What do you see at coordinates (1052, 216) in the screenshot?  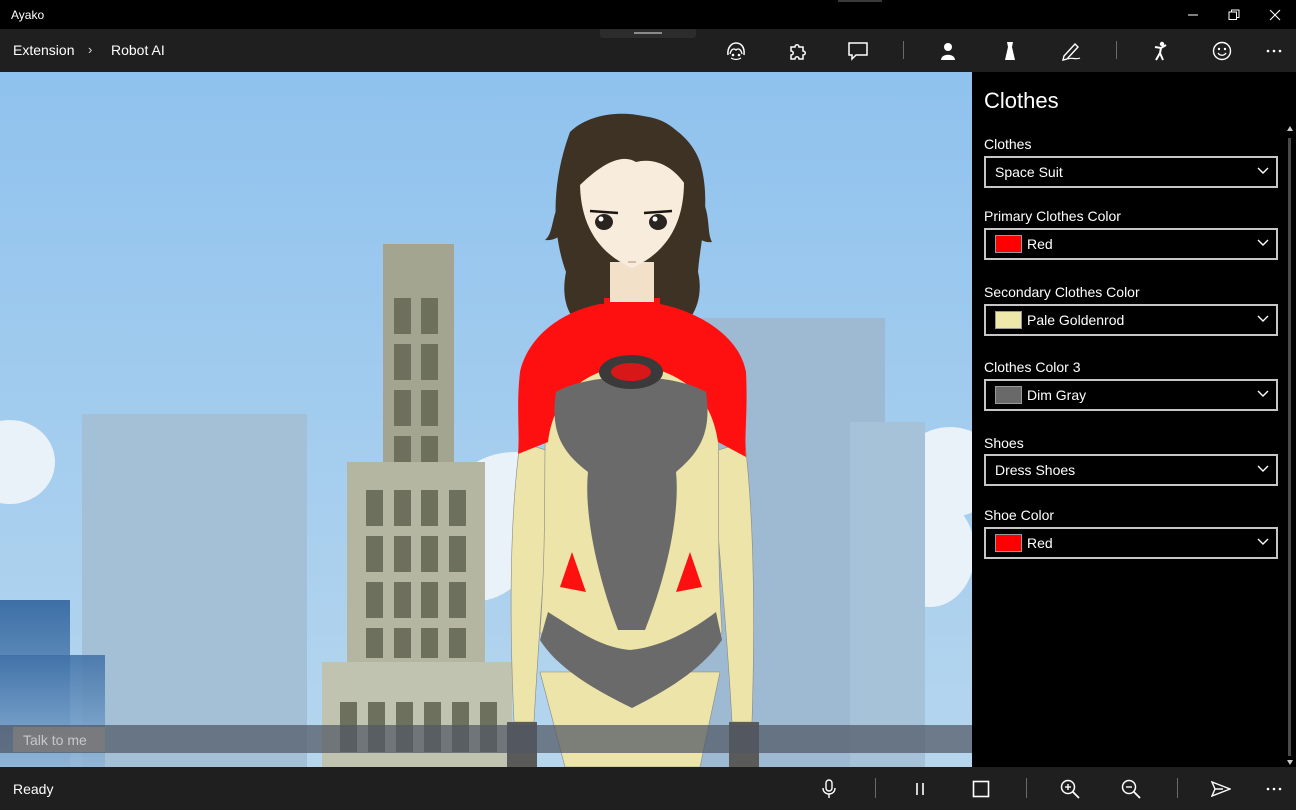 I see `primary-color-label: Primary Clothes Color` at bounding box center [1052, 216].